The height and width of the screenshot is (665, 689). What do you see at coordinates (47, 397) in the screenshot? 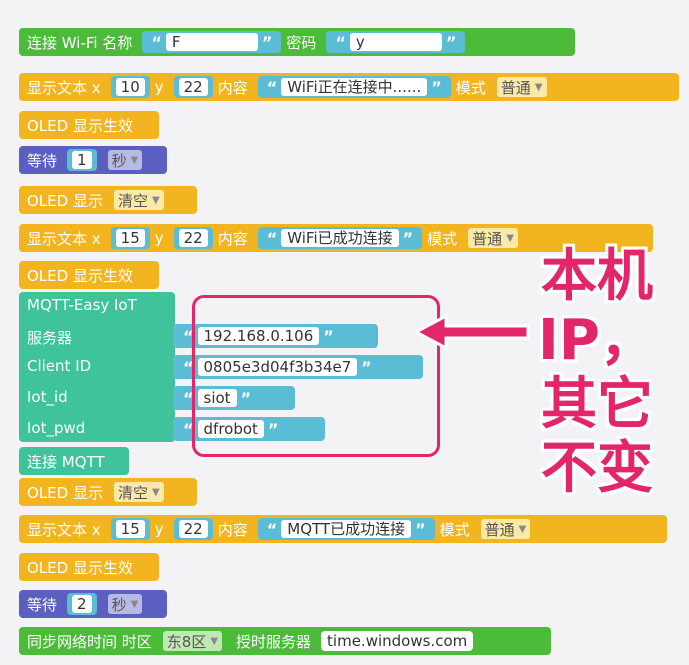
I see `iot-id-label: Iot_id` at bounding box center [47, 397].